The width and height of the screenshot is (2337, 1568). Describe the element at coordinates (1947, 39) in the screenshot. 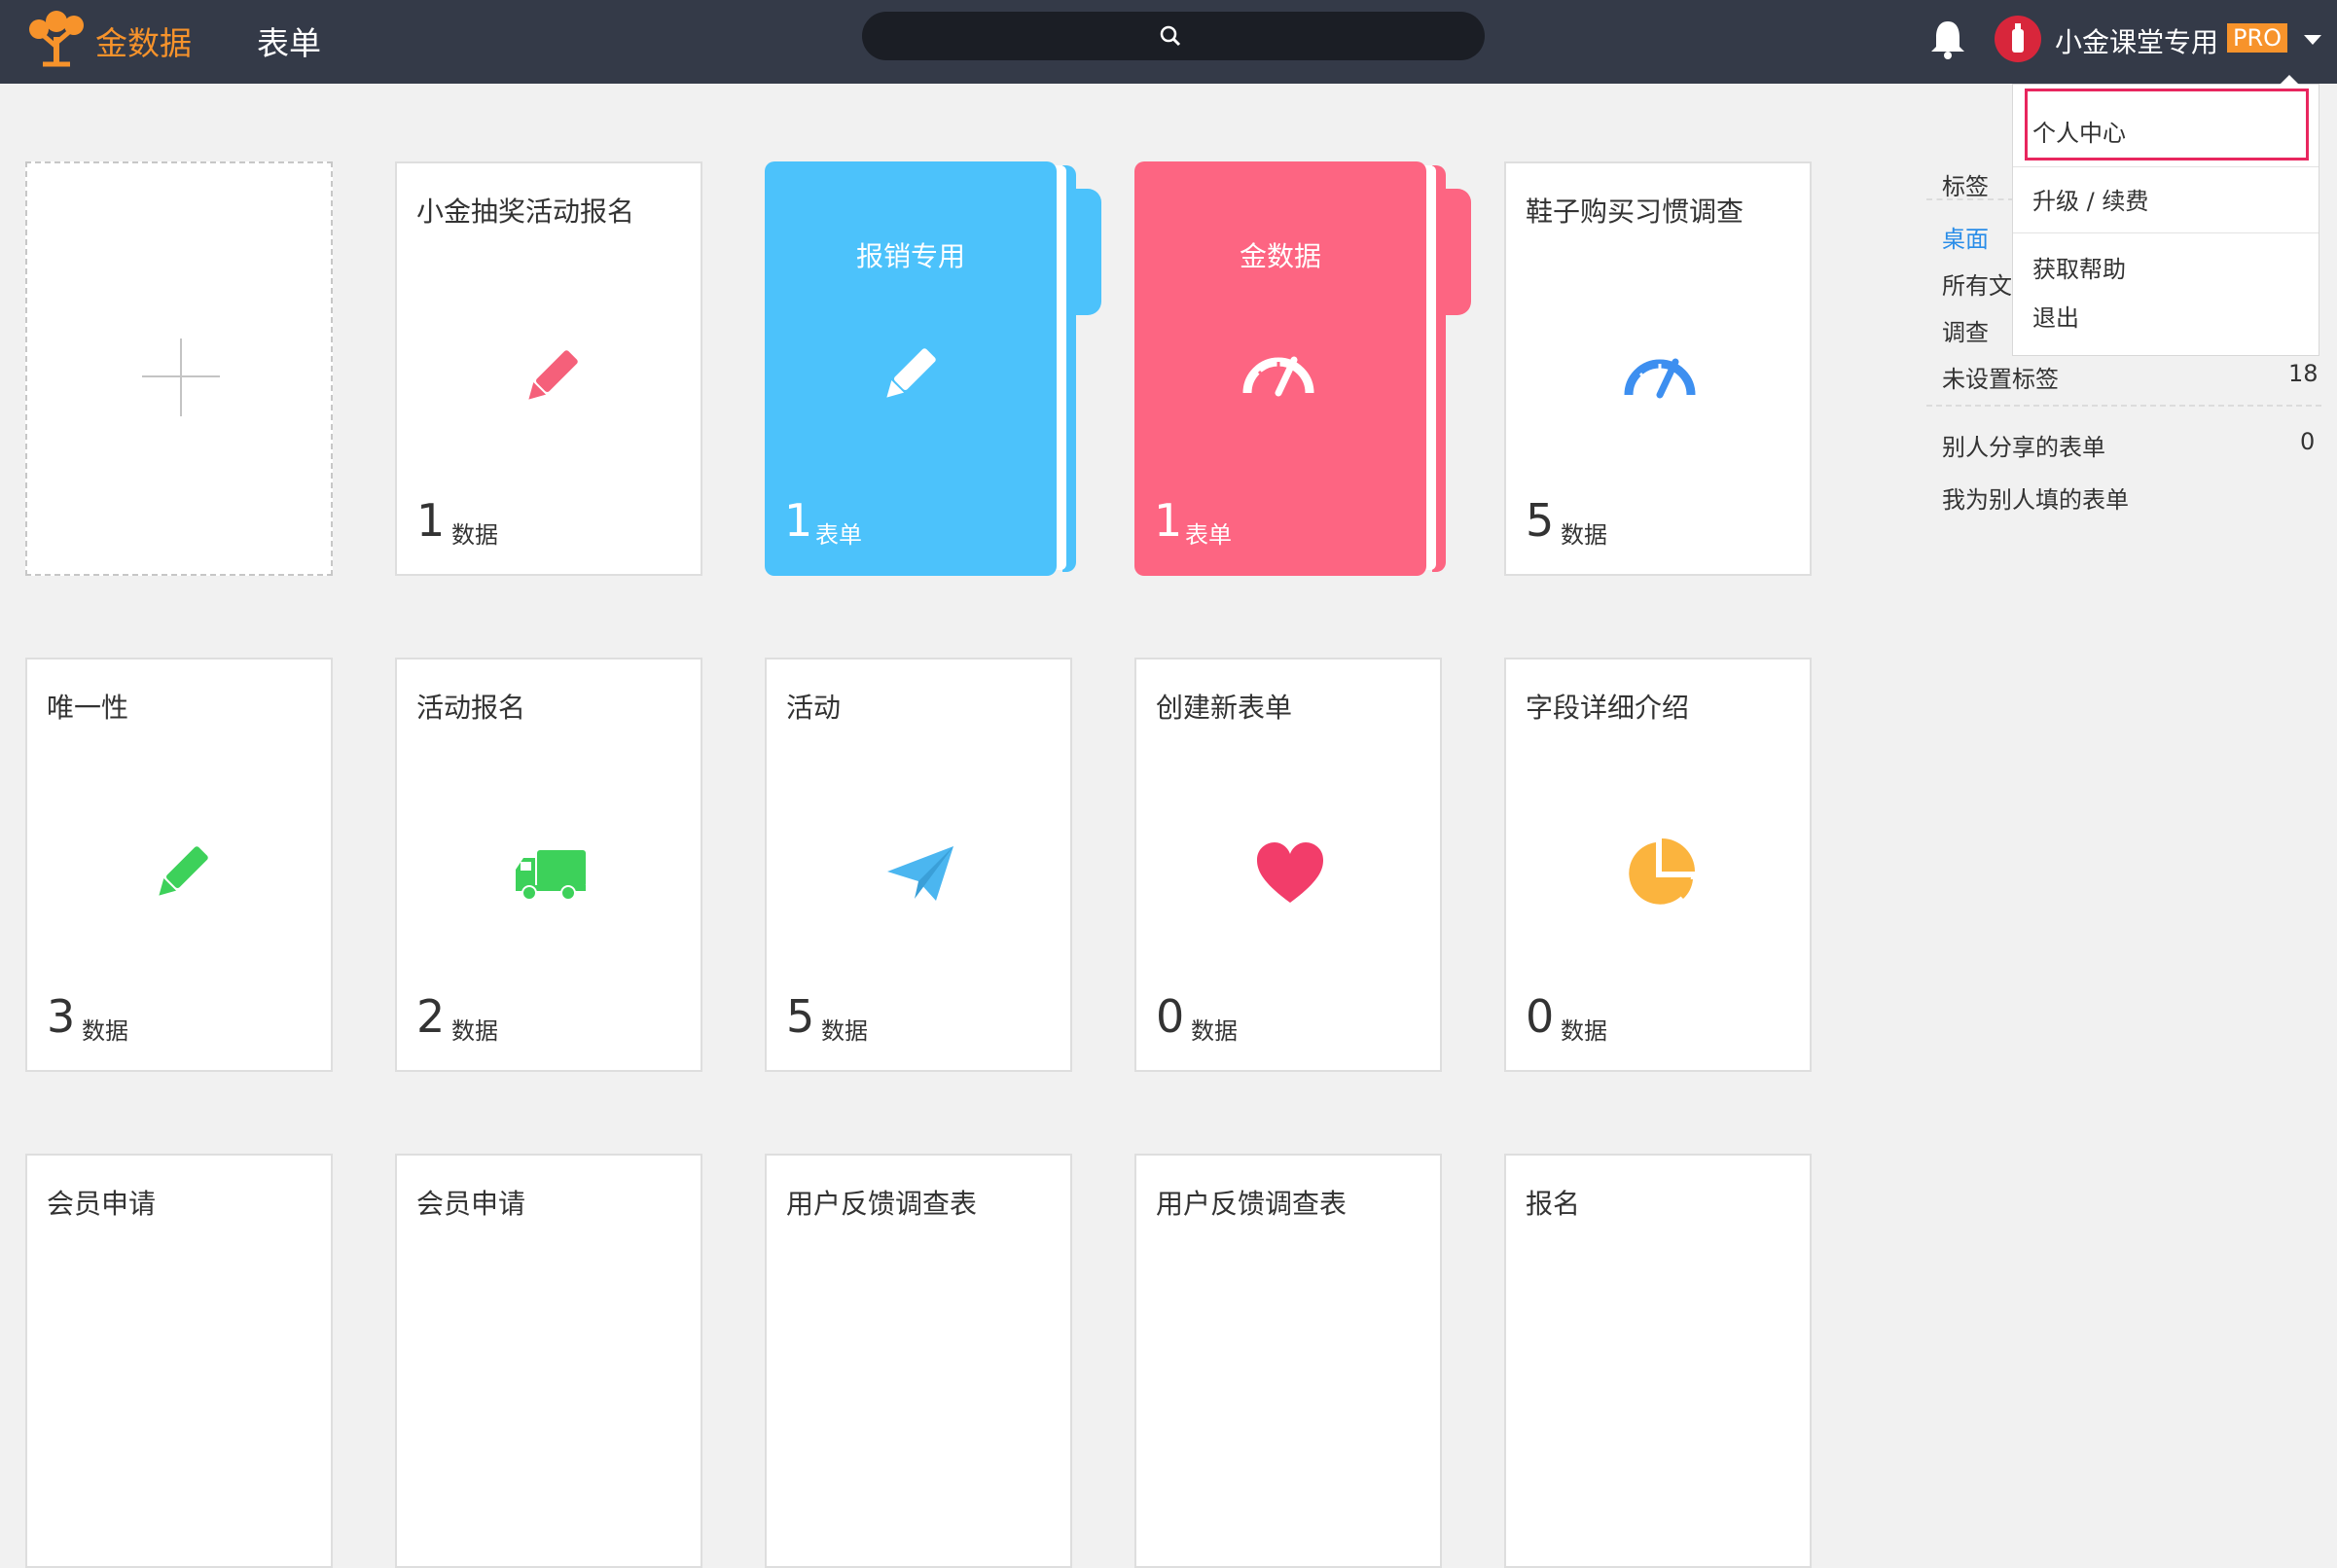

I see `bell-icon` at that location.